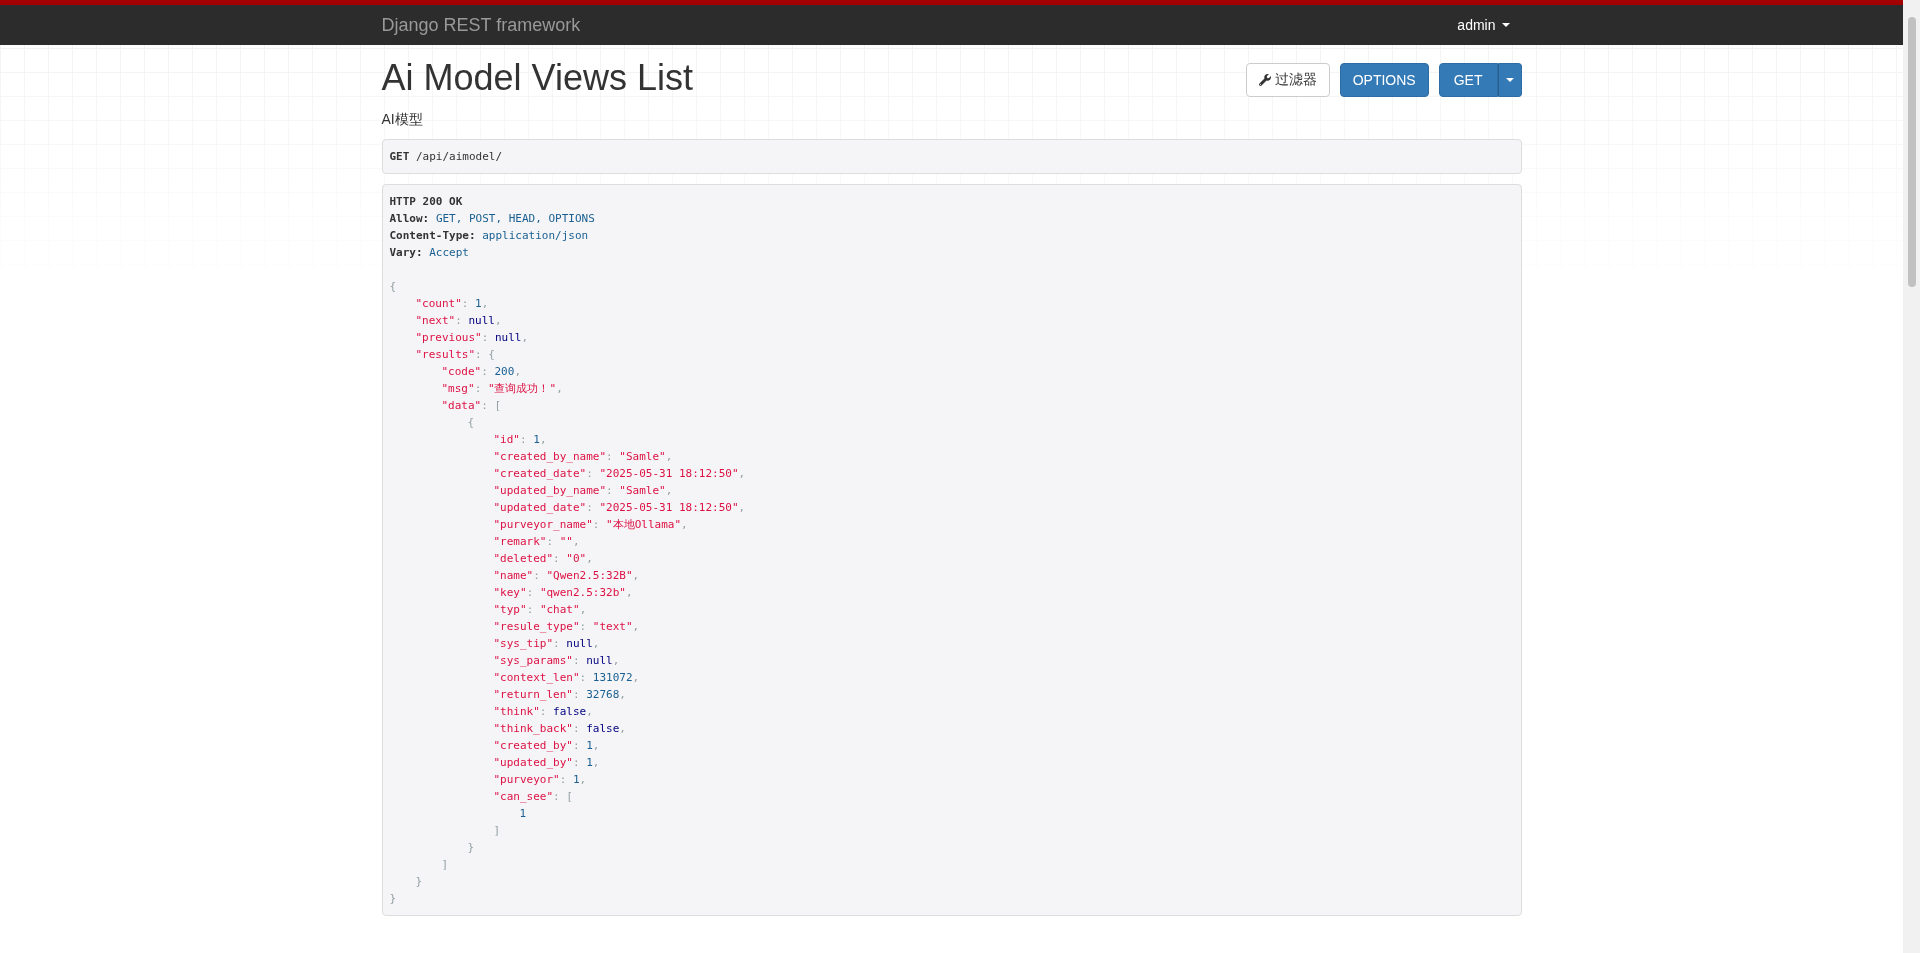  I want to click on code-line: "sys_tip": null,, so click(547, 644).